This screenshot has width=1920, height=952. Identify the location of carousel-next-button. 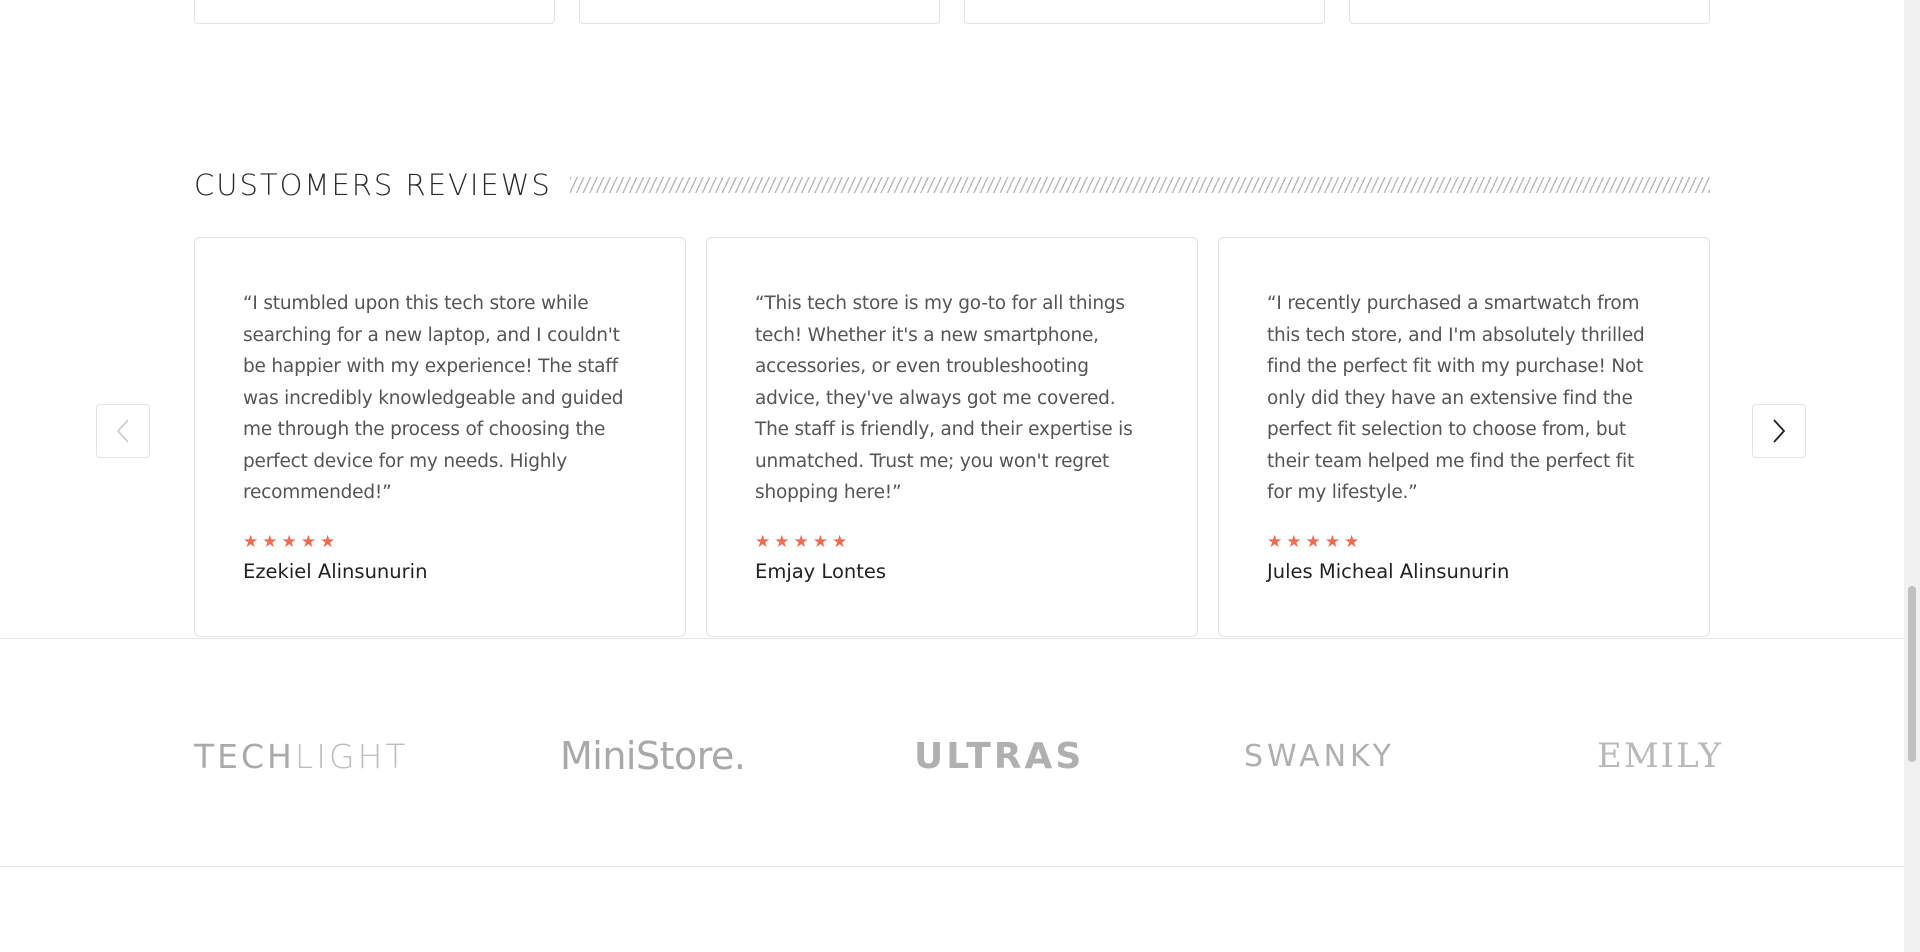
(1779, 431).